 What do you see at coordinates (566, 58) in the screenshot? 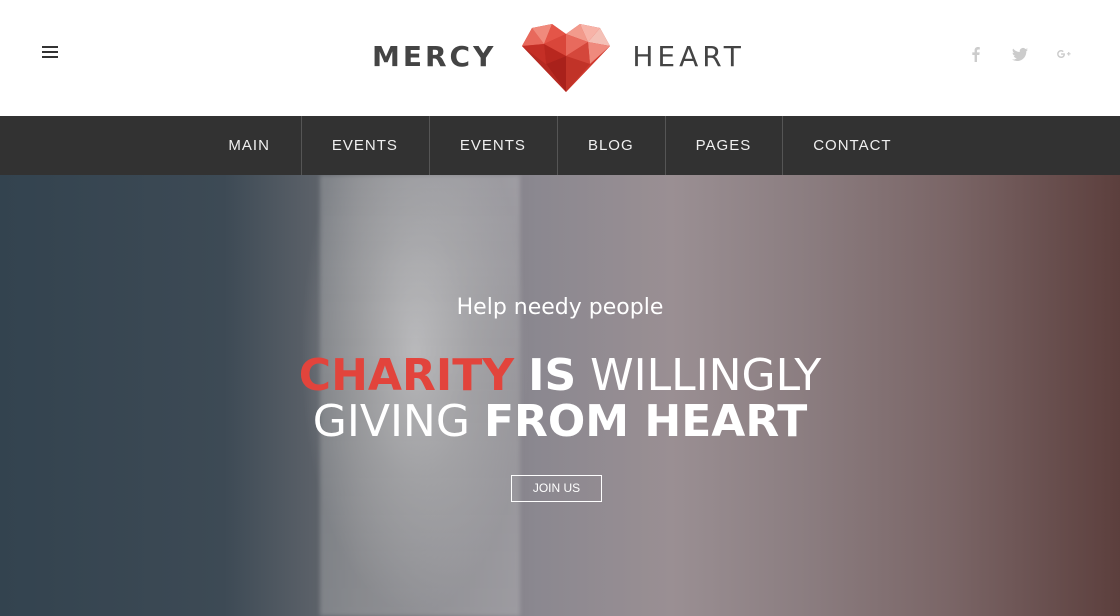
I see `heart-logo-icon` at bounding box center [566, 58].